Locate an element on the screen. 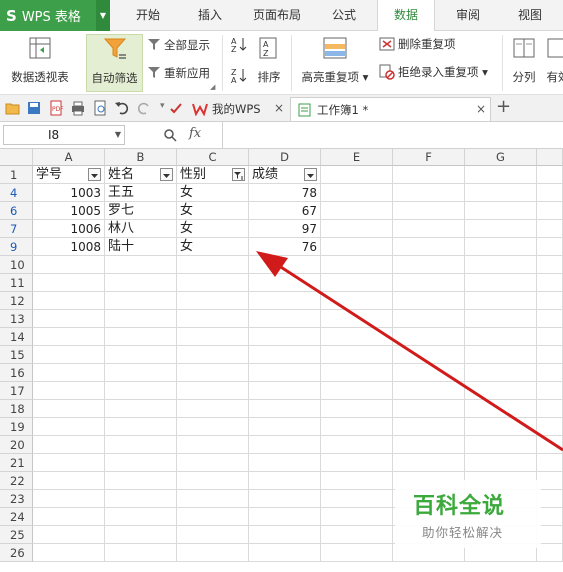  tab-view: 视图 is located at coordinates (530, 15).